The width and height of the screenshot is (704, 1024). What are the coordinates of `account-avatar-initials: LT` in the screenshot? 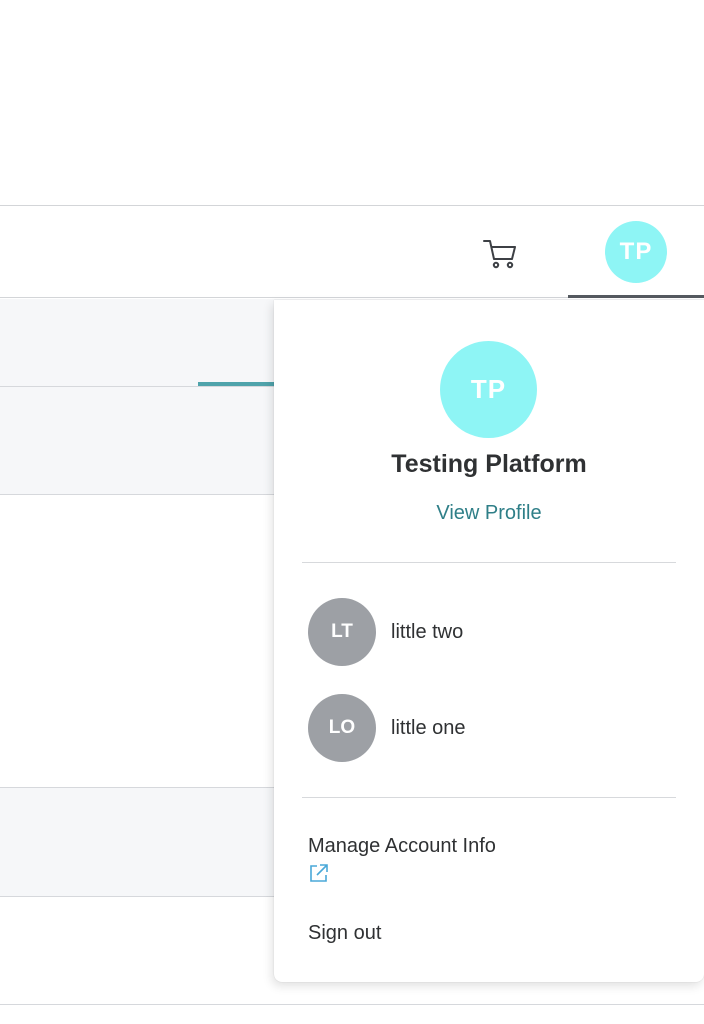 It's located at (342, 631).